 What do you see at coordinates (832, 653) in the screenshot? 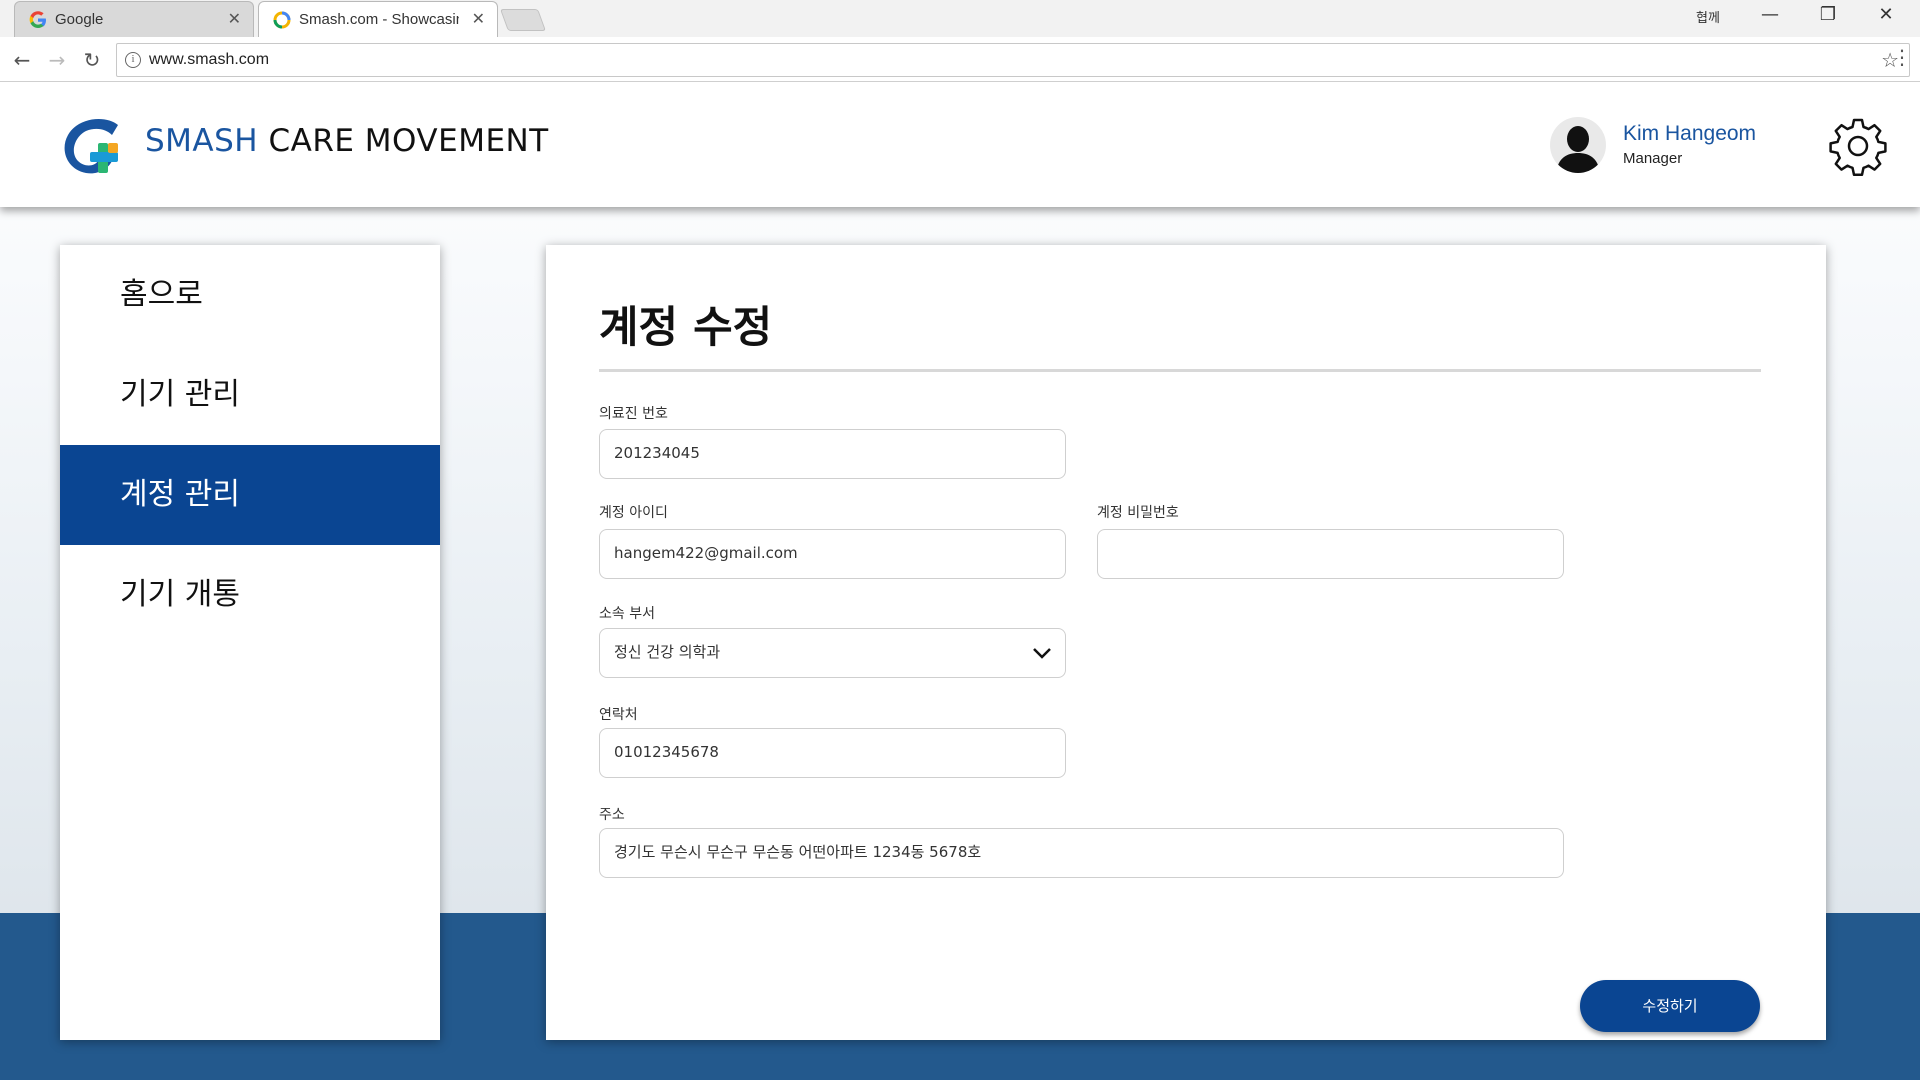
I see `department-select: 정신 건강 의학과` at bounding box center [832, 653].